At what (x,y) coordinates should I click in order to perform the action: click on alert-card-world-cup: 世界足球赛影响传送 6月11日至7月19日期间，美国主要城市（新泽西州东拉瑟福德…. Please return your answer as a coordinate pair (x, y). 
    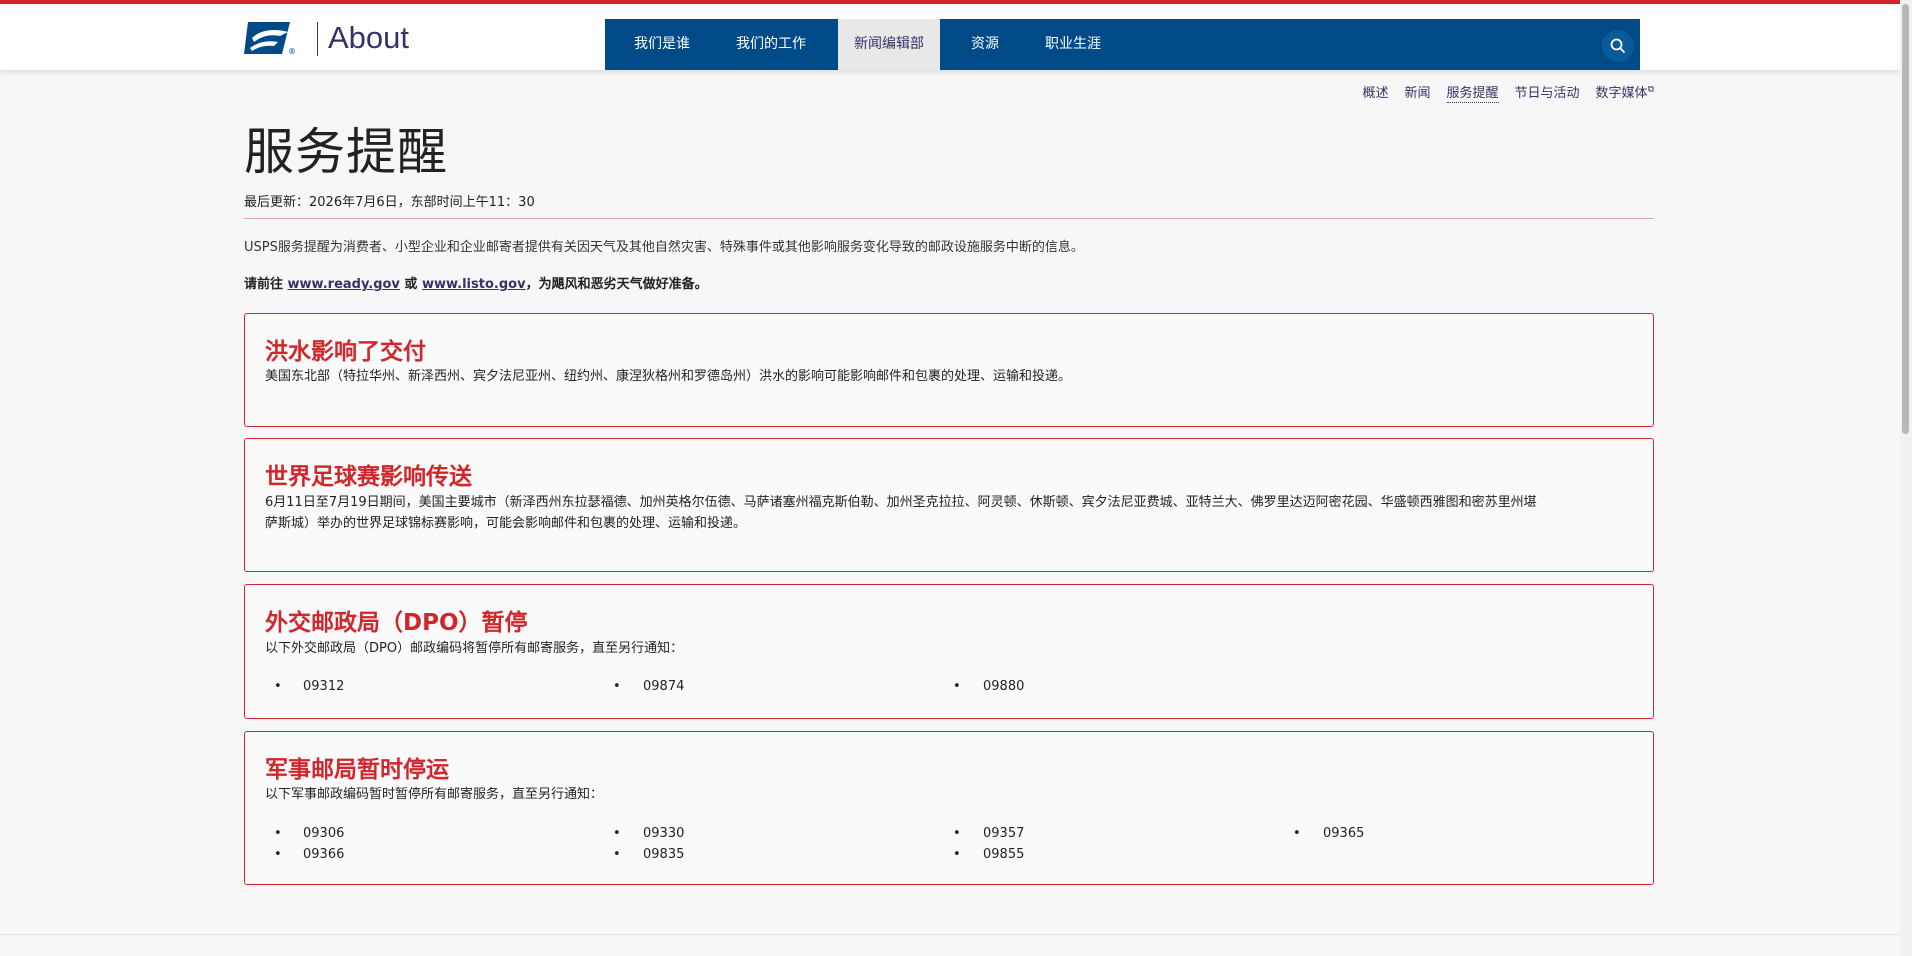
    Looking at the image, I should click on (949, 505).